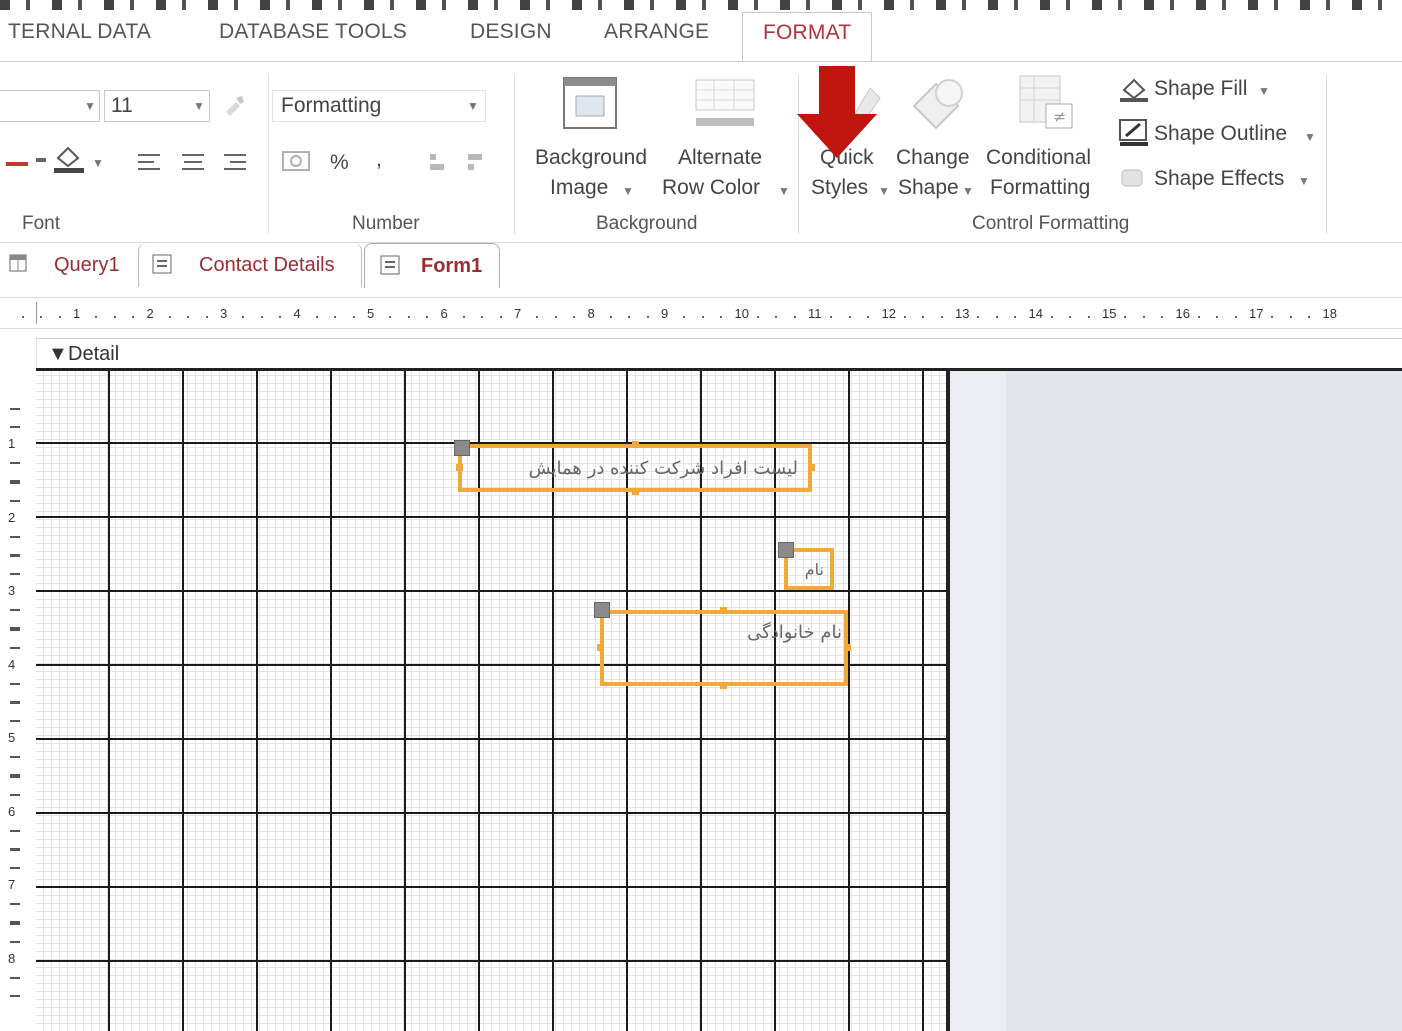 The height and width of the screenshot is (1031, 1402). What do you see at coordinates (339, 163) in the screenshot?
I see `percent-icon: %` at bounding box center [339, 163].